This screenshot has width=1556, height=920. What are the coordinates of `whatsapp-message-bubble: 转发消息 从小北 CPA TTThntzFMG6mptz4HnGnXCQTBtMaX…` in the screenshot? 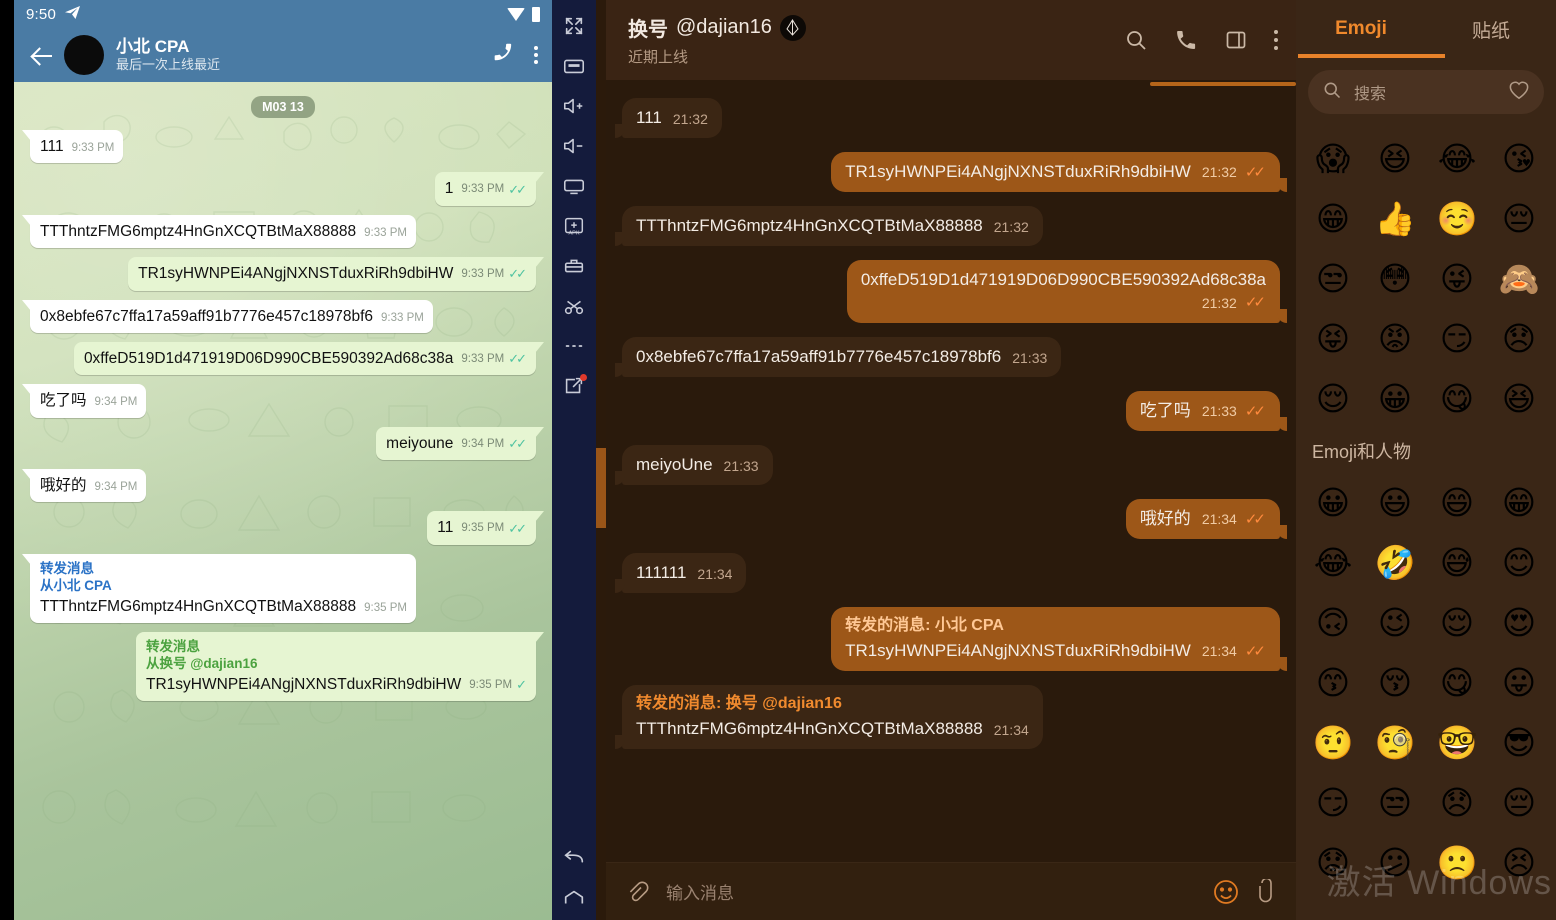 It's located at (219, 588).